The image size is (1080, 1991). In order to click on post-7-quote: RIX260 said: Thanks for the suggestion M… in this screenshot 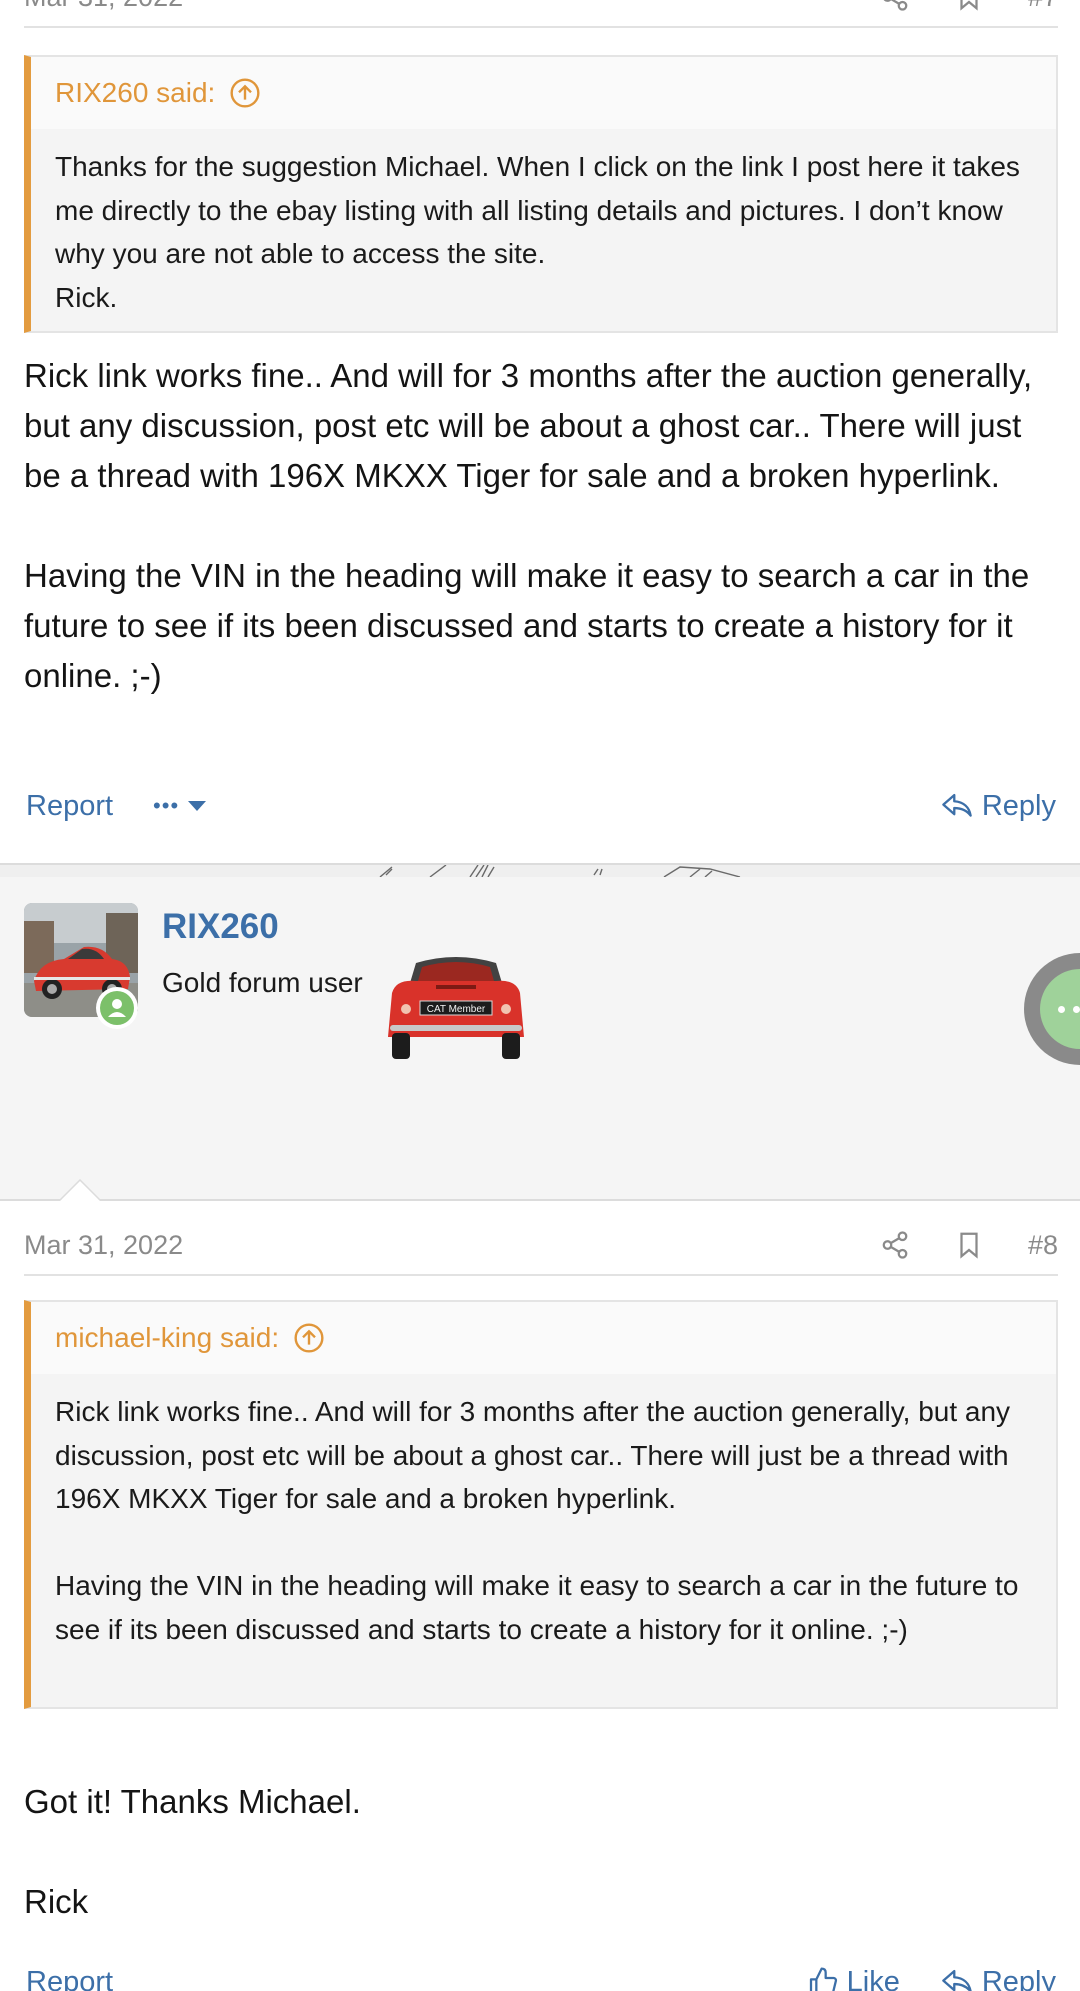, I will do `click(541, 194)`.